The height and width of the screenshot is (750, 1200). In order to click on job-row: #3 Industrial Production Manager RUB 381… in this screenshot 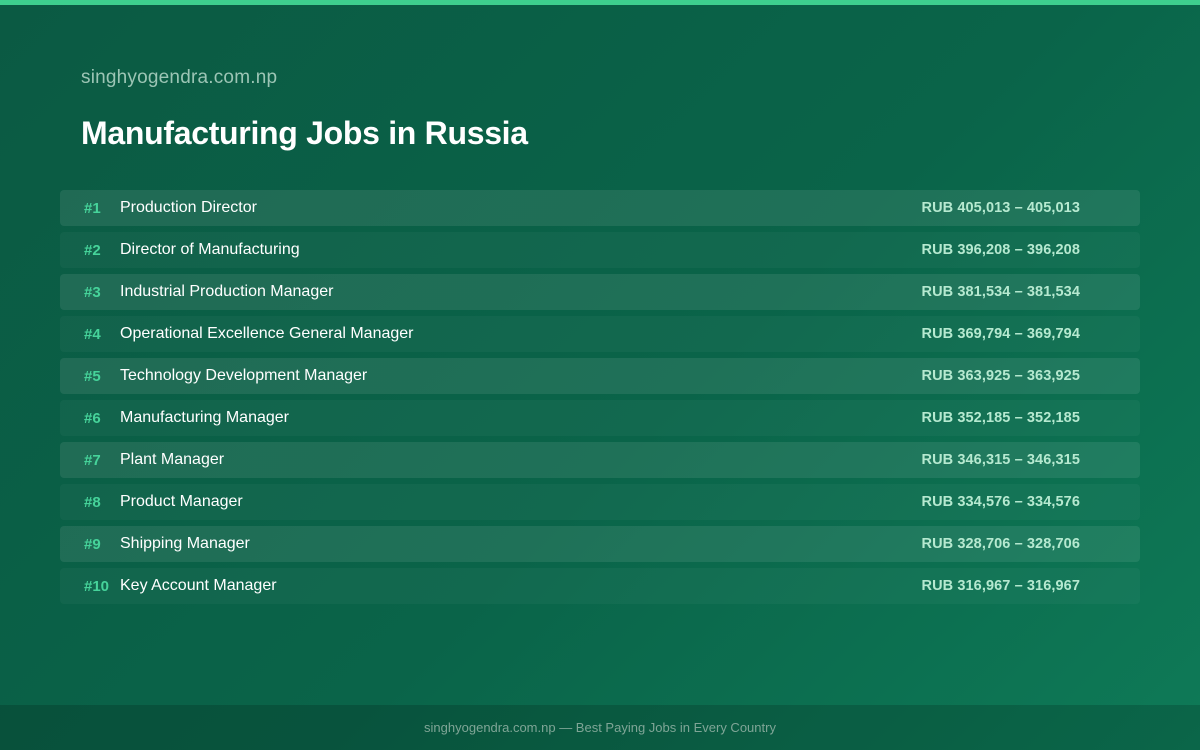, I will do `click(600, 292)`.